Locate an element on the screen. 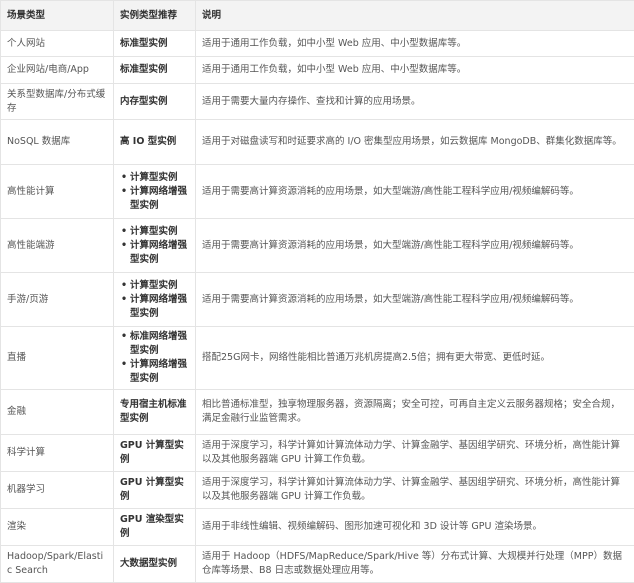  description-cell: 适用于非线性编辑、视频编解码、图形加速可视化和 3D 设计等 GPU 渲染场景。 is located at coordinates (415, 527).